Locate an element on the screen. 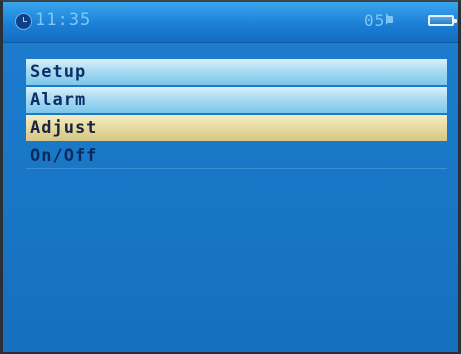 This screenshot has height=354, width=461. battery-icon is located at coordinates (442, 20).